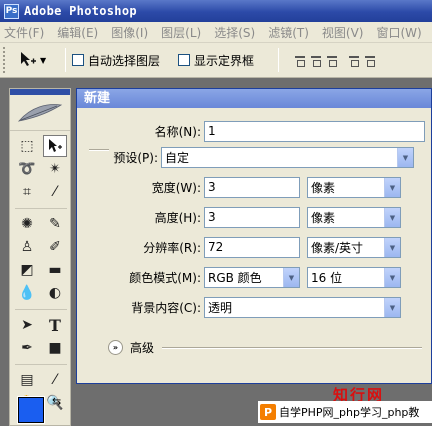 This screenshot has height=426, width=432. I want to click on height-unit-select: 像素 ▼, so click(354, 217).